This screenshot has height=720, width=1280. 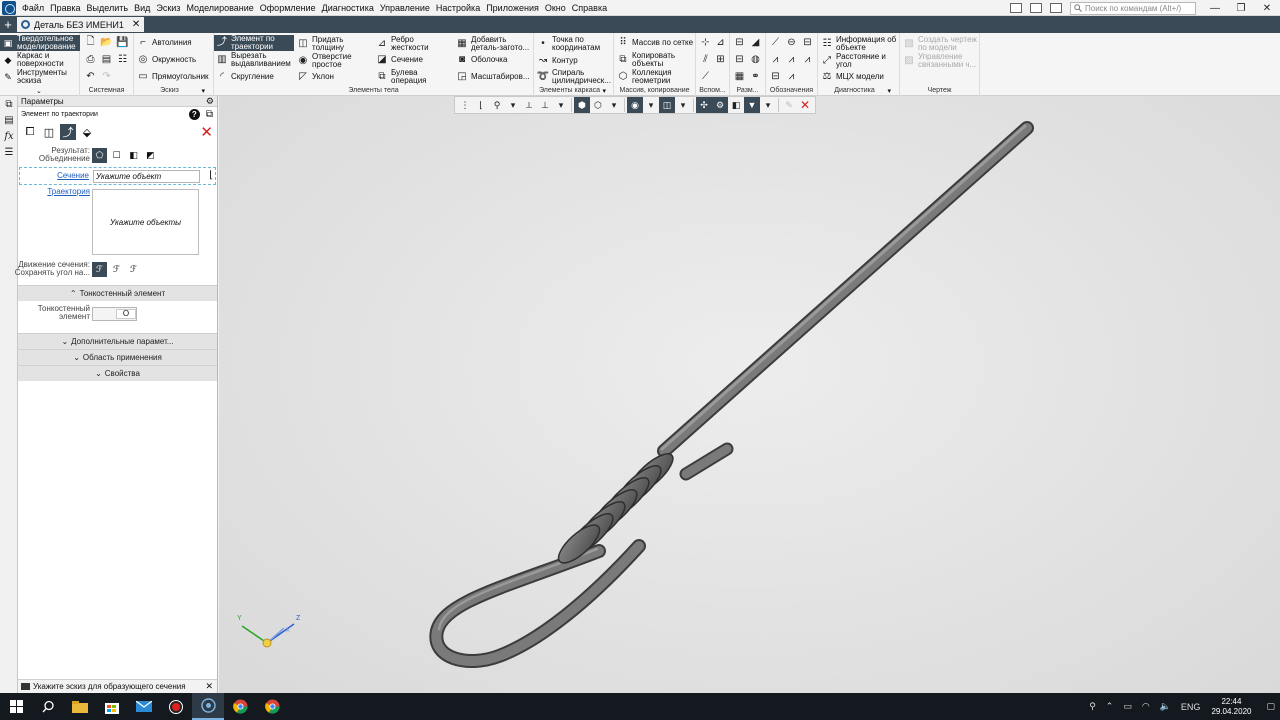 What do you see at coordinates (40, 60) in the screenshot?
I see `mode-wireframe-surfaces: ◆ Каркас и поверхности` at bounding box center [40, 60].